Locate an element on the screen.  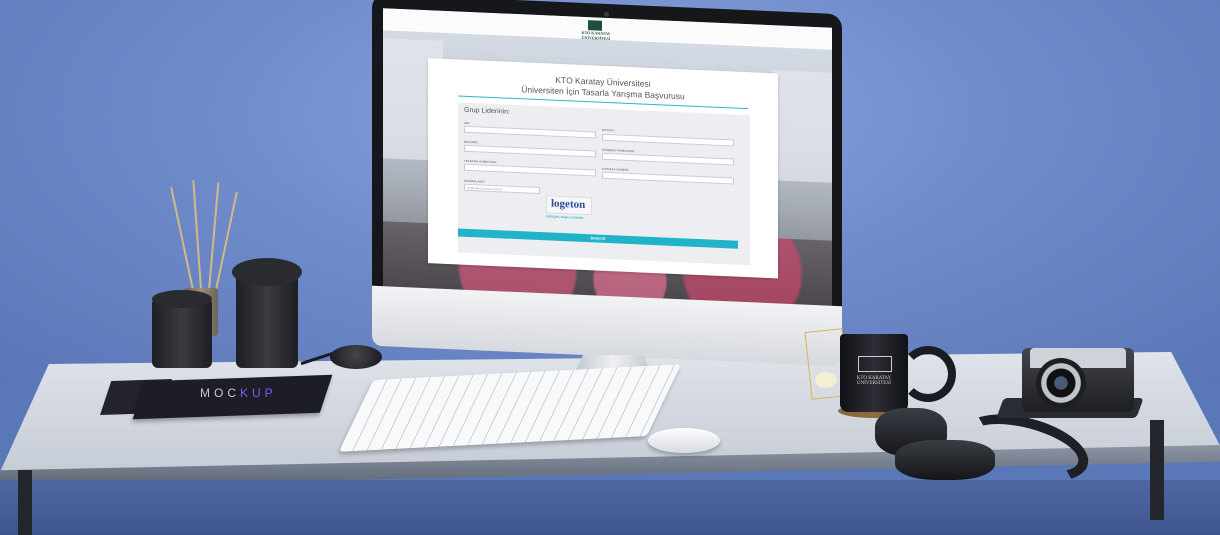
bolum-label: BÖLÜMÜ: is located at coordinates (471, 142).